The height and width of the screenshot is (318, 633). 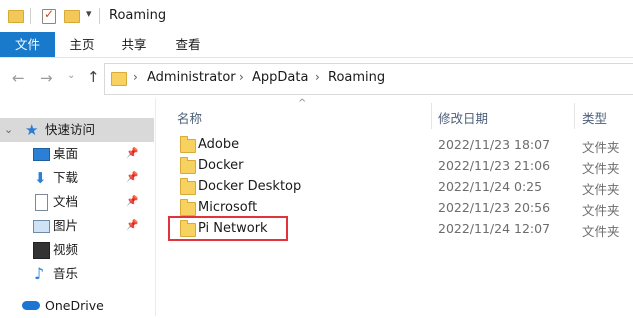 I want to click on up-arrow-icon: ↑, so click(x=93, y=77).